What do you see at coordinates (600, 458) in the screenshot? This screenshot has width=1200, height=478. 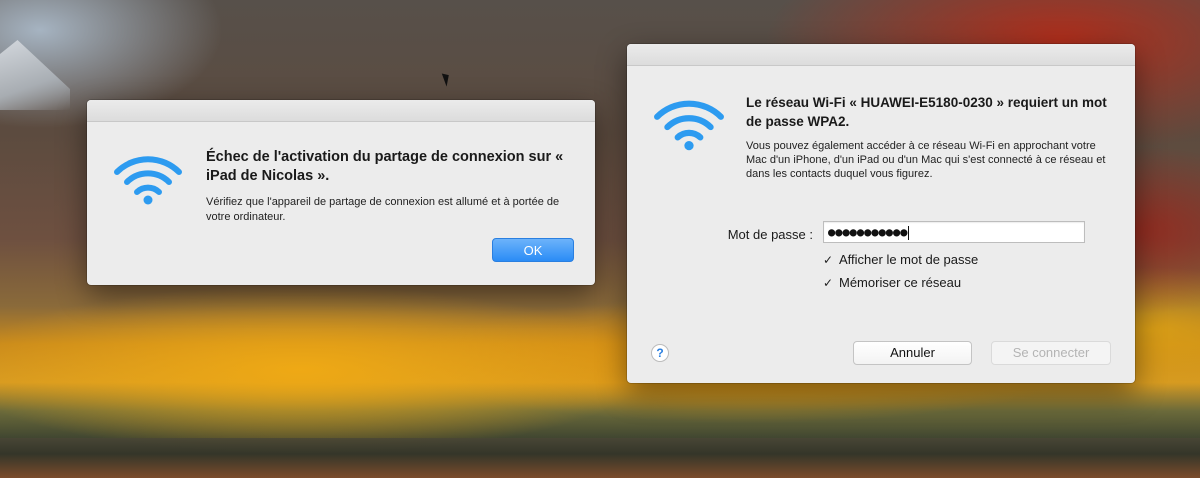 I see `wallpaper-lake` at bounding box center [600, 458].